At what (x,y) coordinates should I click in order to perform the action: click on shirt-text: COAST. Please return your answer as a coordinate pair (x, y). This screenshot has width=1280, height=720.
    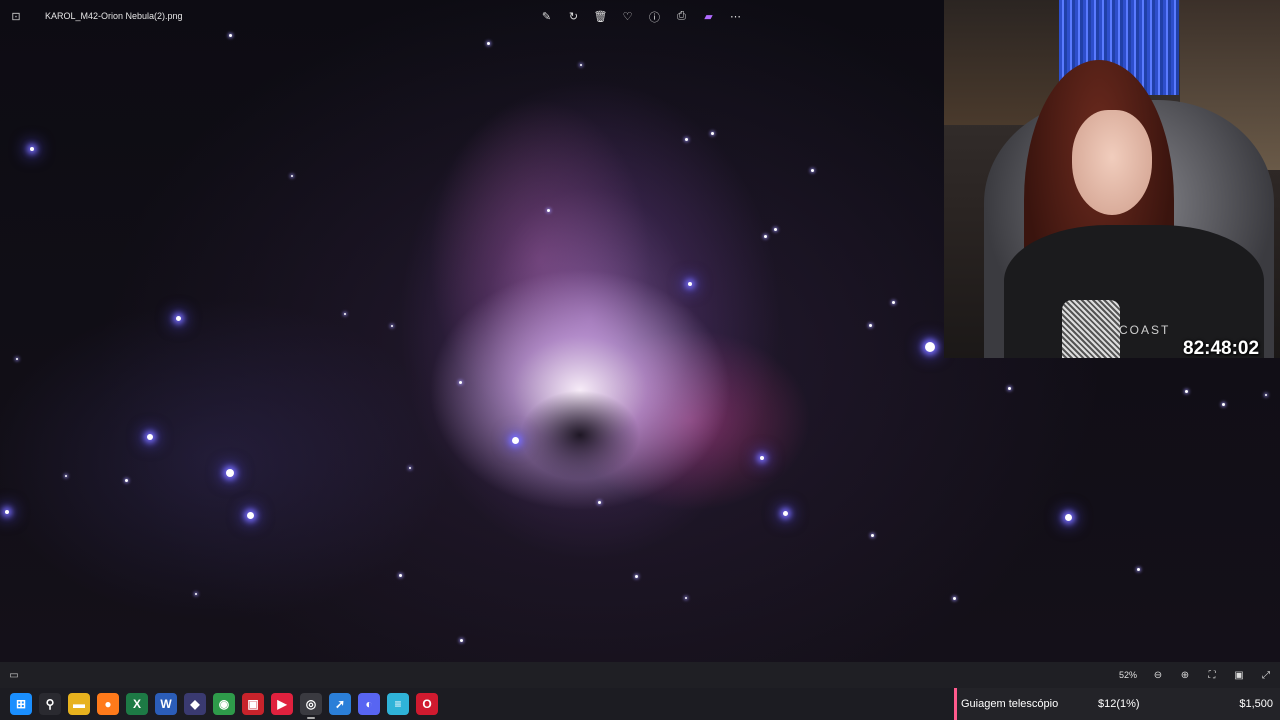
    Looking at the image, I should click on (1145, 330).